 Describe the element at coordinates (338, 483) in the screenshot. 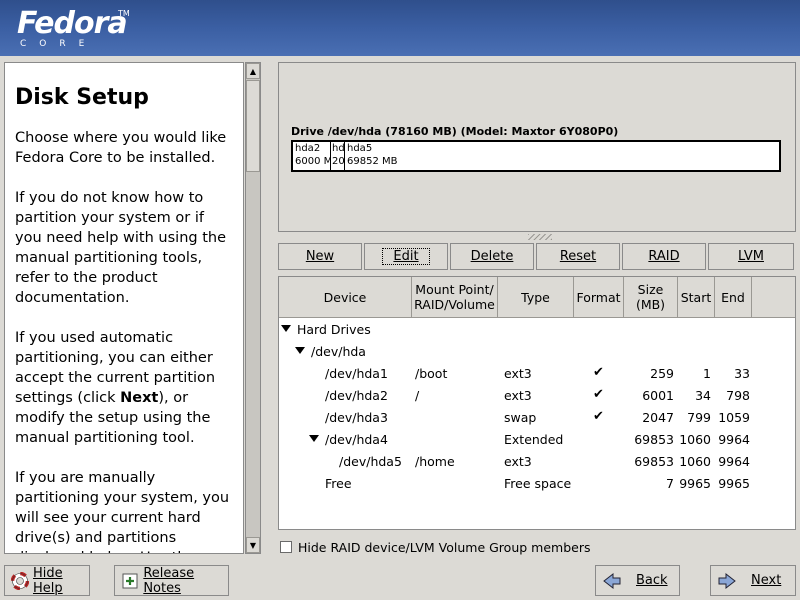

I see `cell-device: Free` at that location.